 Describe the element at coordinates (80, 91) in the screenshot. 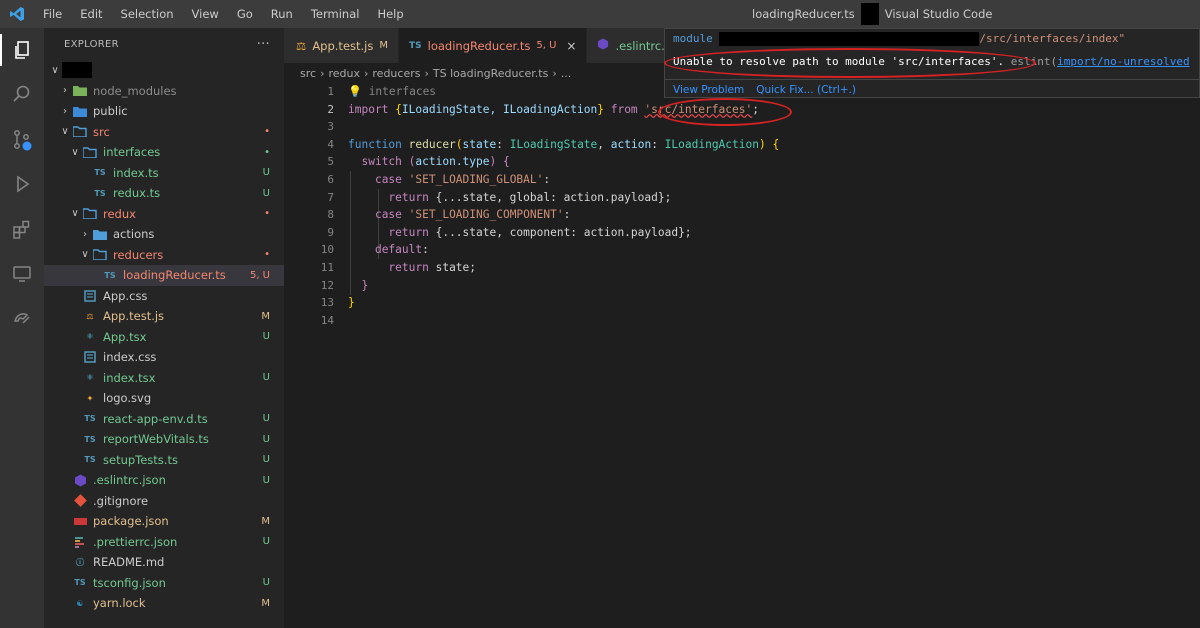

I see `folder-icon` at that location.